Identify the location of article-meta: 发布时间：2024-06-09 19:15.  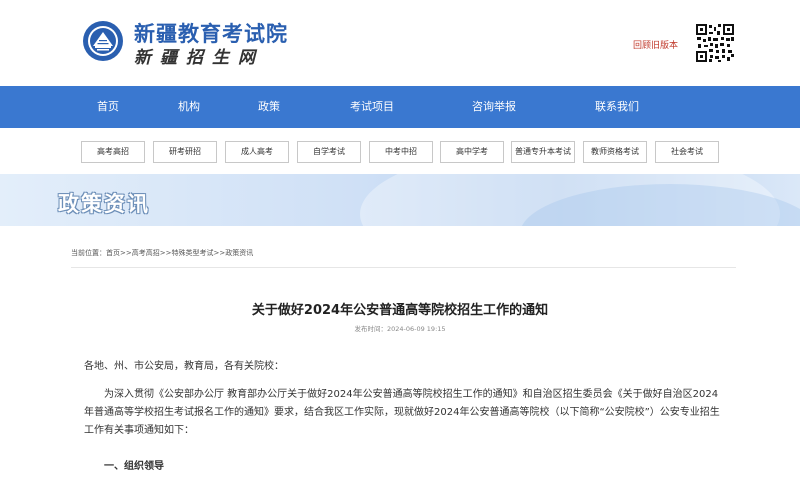
(400, 328).